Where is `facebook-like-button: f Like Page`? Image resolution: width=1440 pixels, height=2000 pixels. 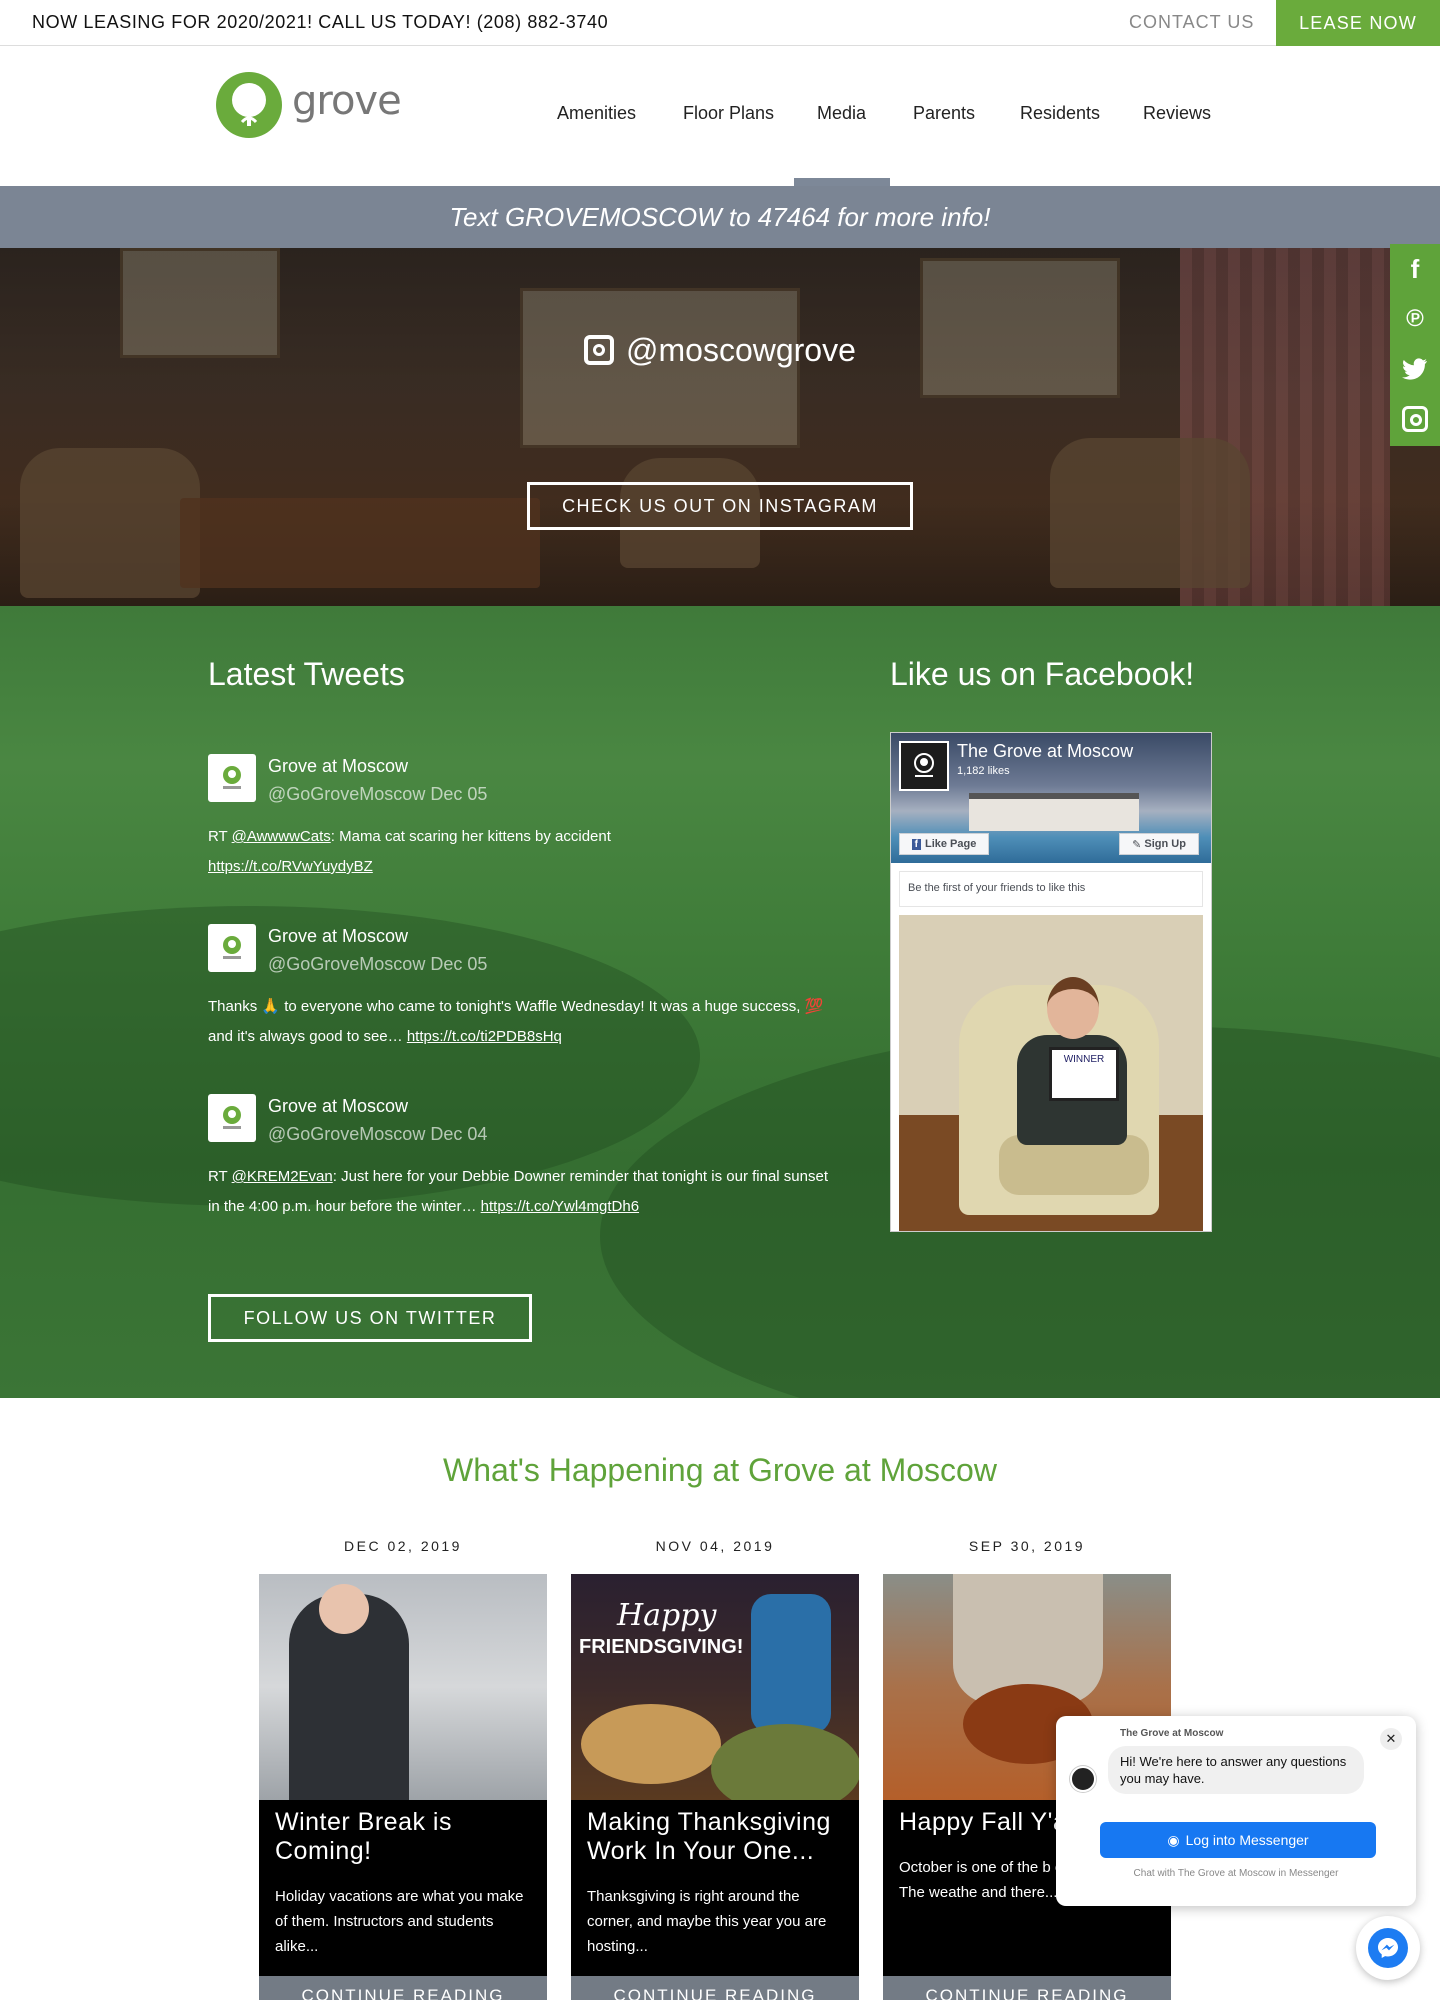 facebook-like-button: f Like Page is located at coordinates (944, 844).